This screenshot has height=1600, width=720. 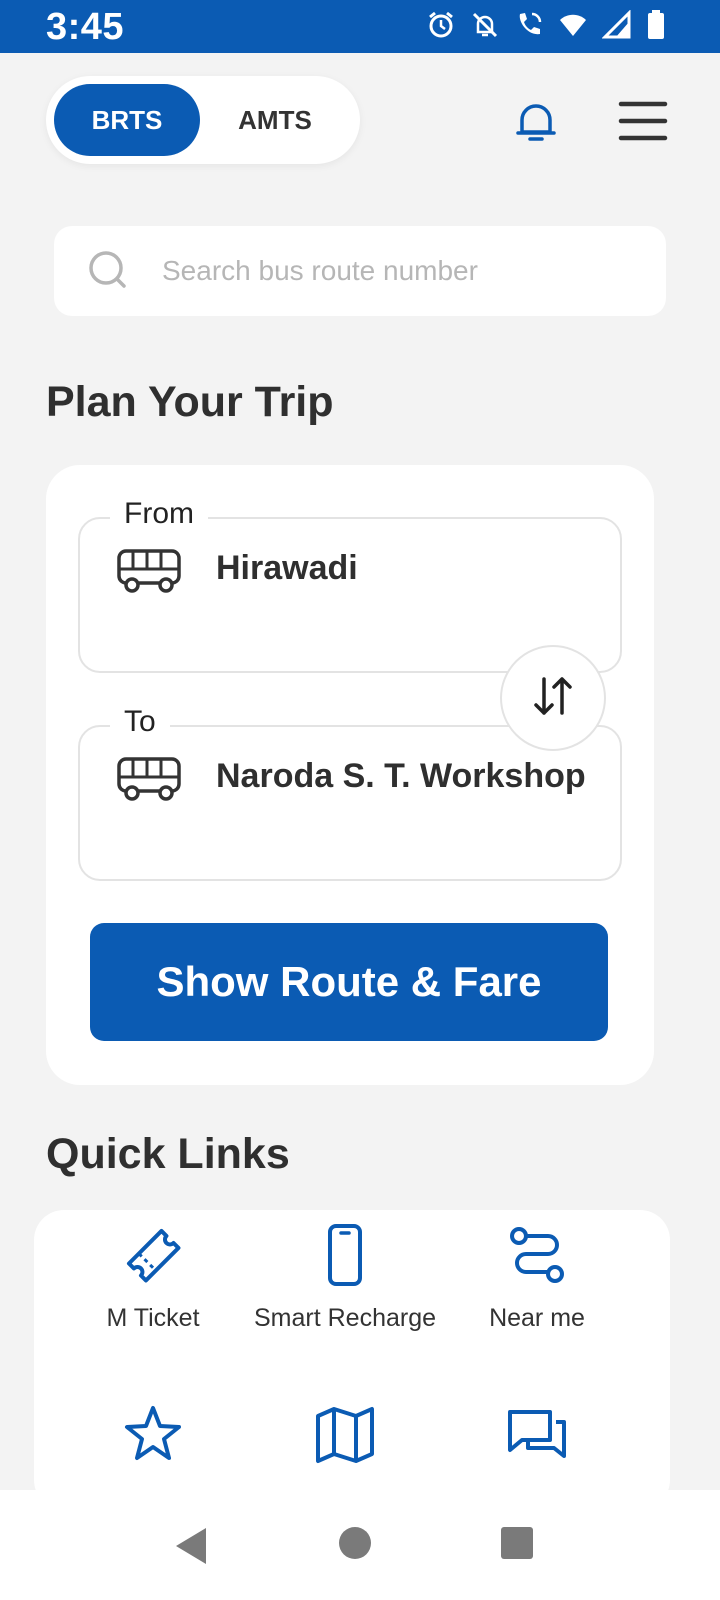 What do you see at coordinates (191, 1548) in the screenshot?
I see `back-icon` at bounding box center [191, 1548].